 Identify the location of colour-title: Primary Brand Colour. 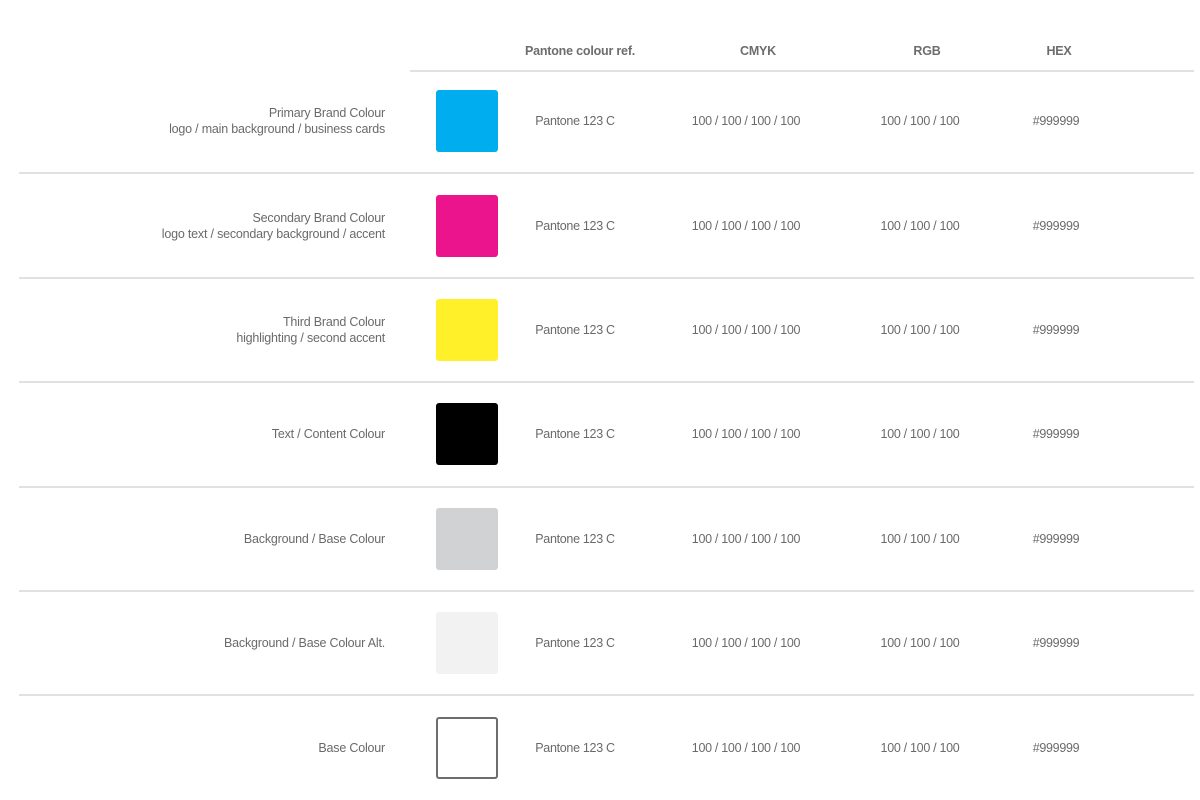
(326, 113).